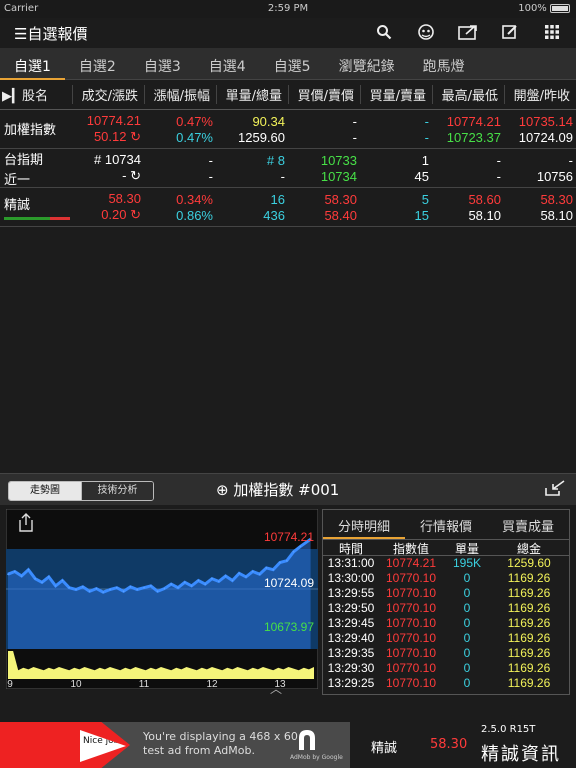 The width and height of the screenshot is (576, 768). What do you see at coordinates (292, 64) in the screenshot?
I see `tab-watchlist-5: 自選5` at bounding box center [292, 64].